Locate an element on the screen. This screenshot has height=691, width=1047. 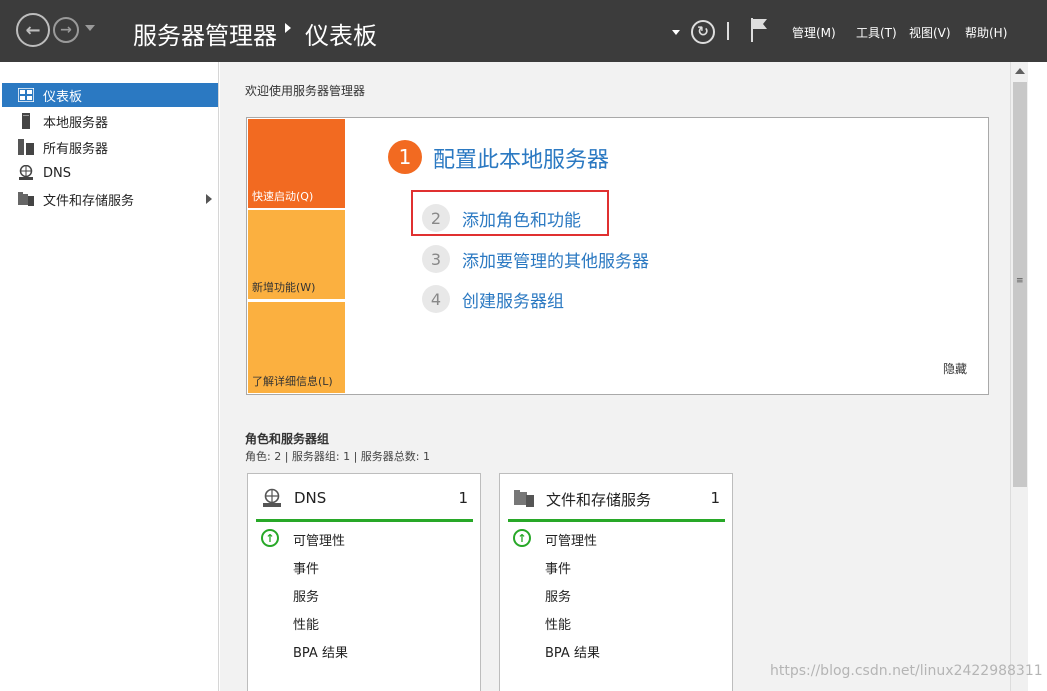
forward-button: → is located at coordinates (66, 30).